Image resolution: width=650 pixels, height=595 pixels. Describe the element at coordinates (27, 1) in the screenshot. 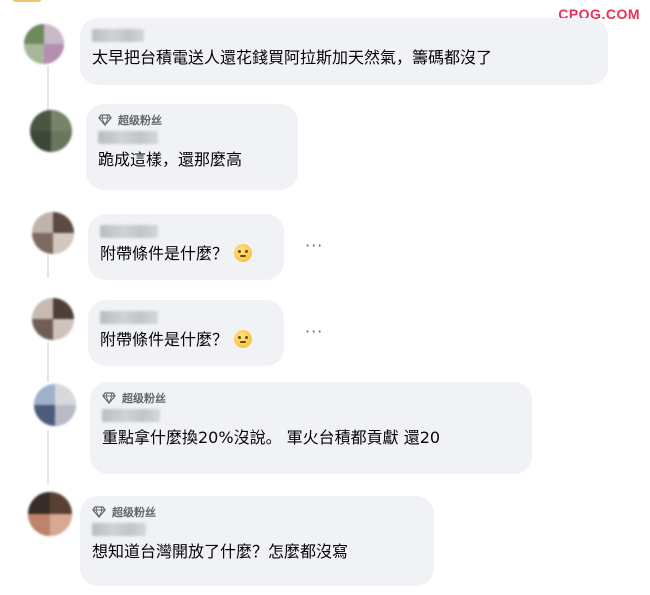

I see `cropped-top-element` at that location.